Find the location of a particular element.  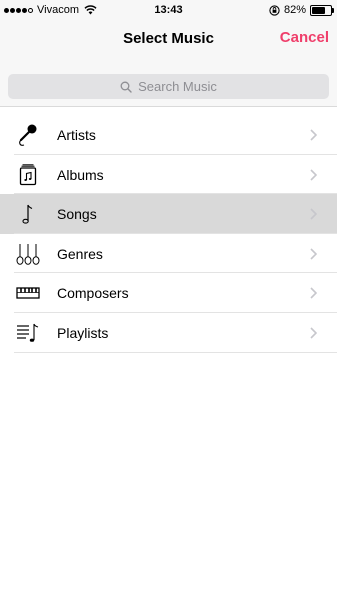

list-item-genres: Genres is located at coordinates (168, 254).